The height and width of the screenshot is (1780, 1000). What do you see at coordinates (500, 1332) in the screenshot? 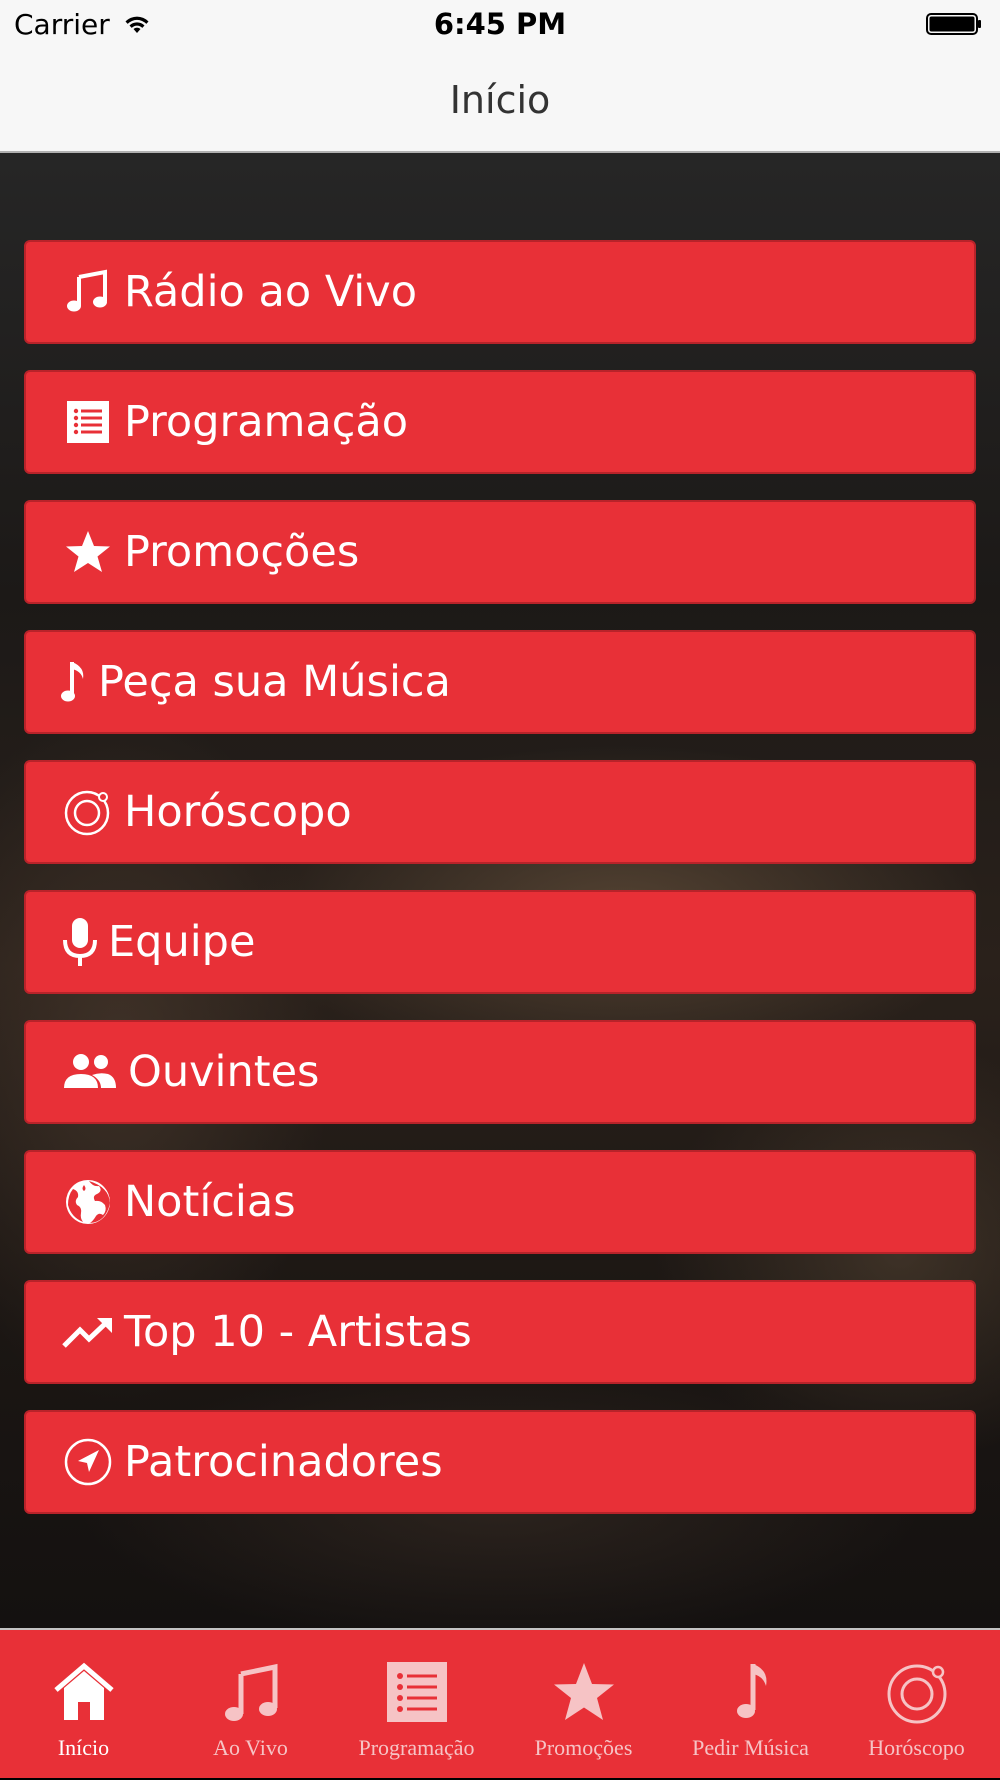
I see `menu-item-top-10-artistas: Top 10 - Artistas` at bounding box center [500, 1332].